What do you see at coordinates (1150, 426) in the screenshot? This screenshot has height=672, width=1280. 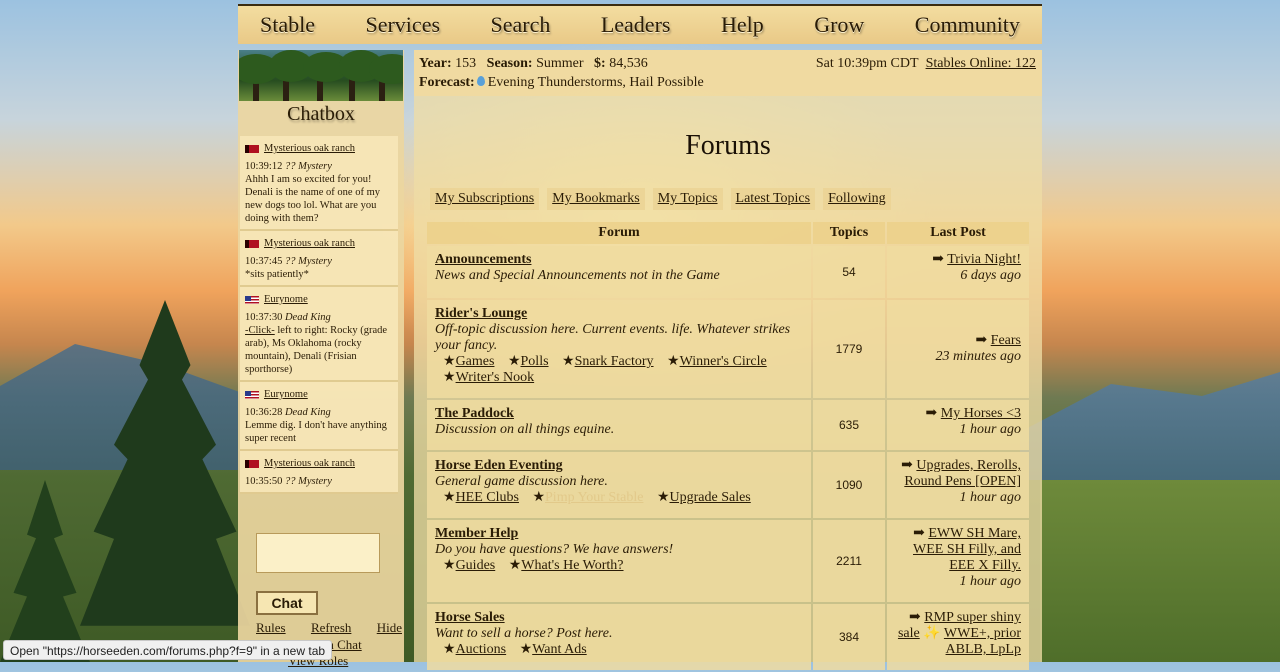 I see `background-mountain` at bounding box center [1150, 426].